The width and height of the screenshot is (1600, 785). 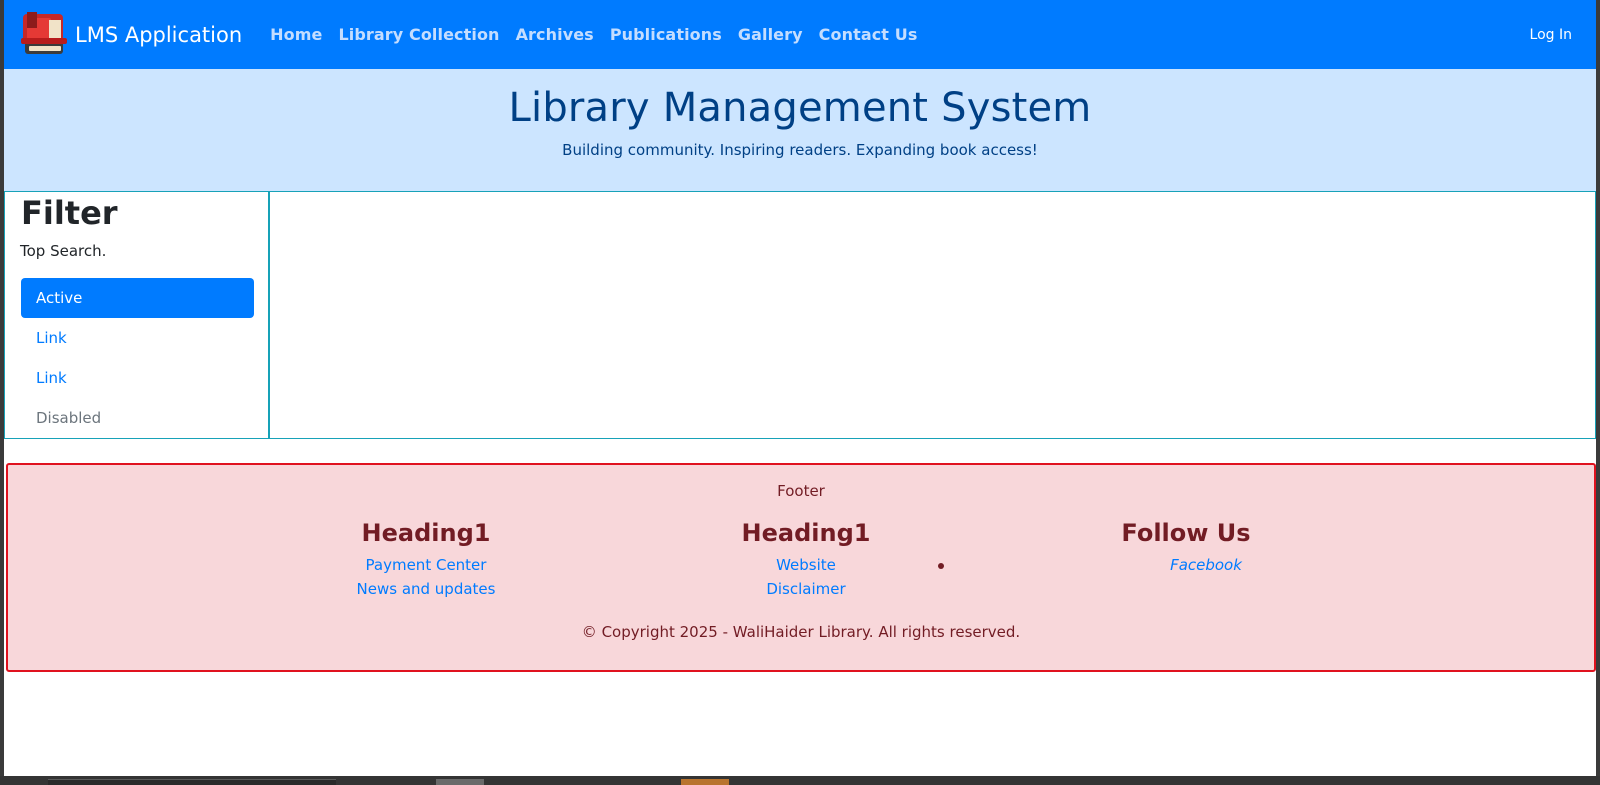 I want to click on footer-column-1: Heading1 Payment Center News and updates, so click(x=426, y=560).